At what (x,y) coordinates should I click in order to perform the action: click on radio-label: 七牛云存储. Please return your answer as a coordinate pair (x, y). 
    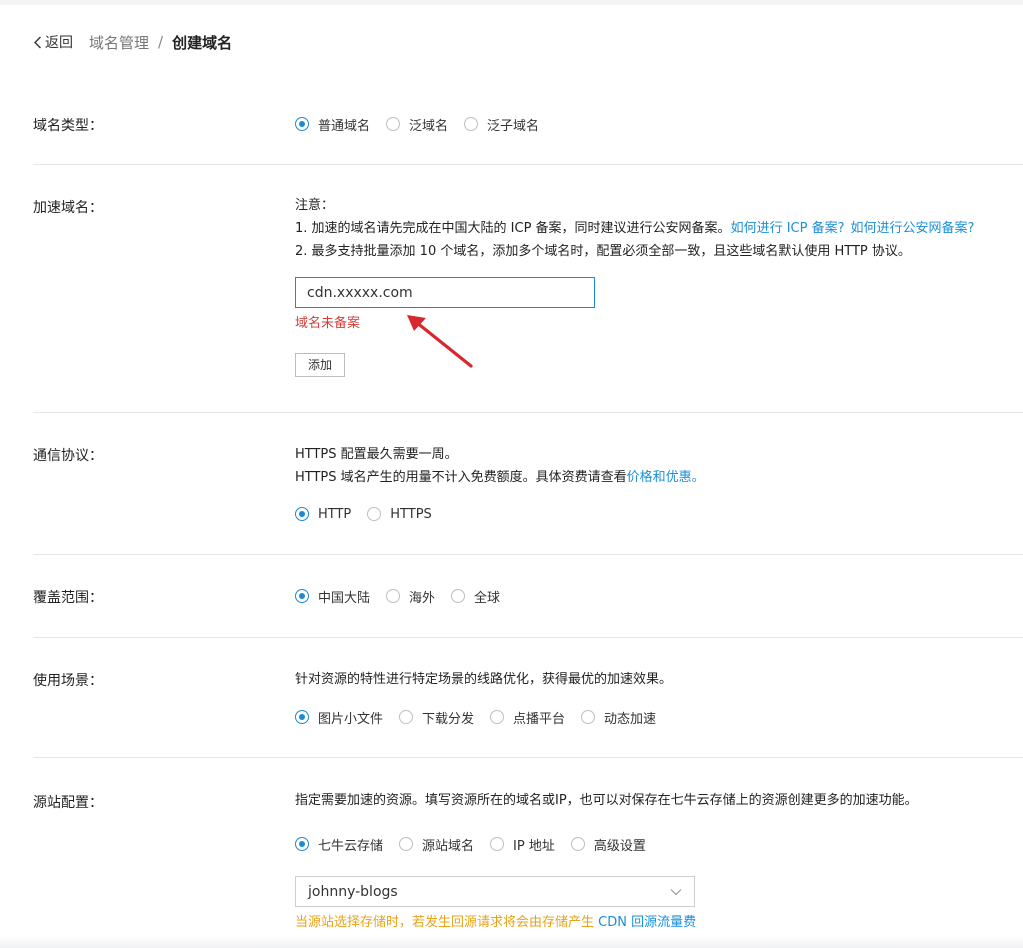
    Looking at the image, I should click on (351, 846).